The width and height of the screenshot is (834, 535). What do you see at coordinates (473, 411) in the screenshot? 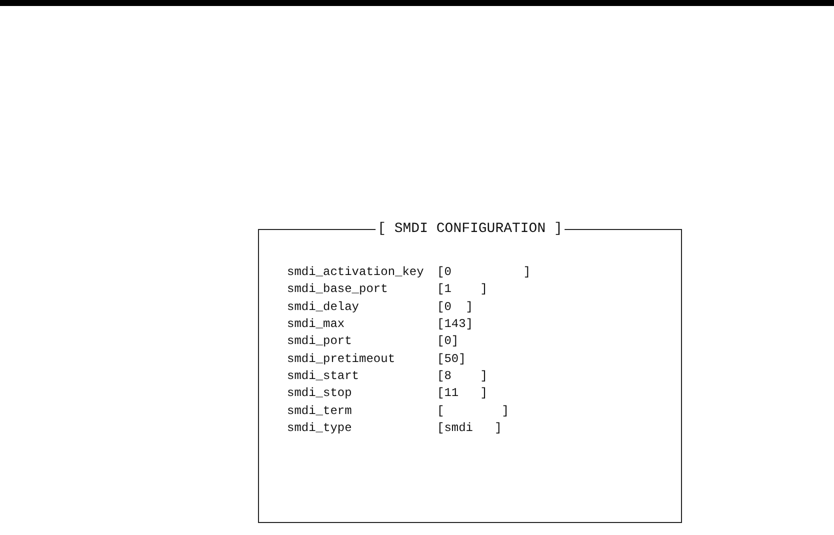
I see `setting-field: [ ]` at bounding box center [473, 411].